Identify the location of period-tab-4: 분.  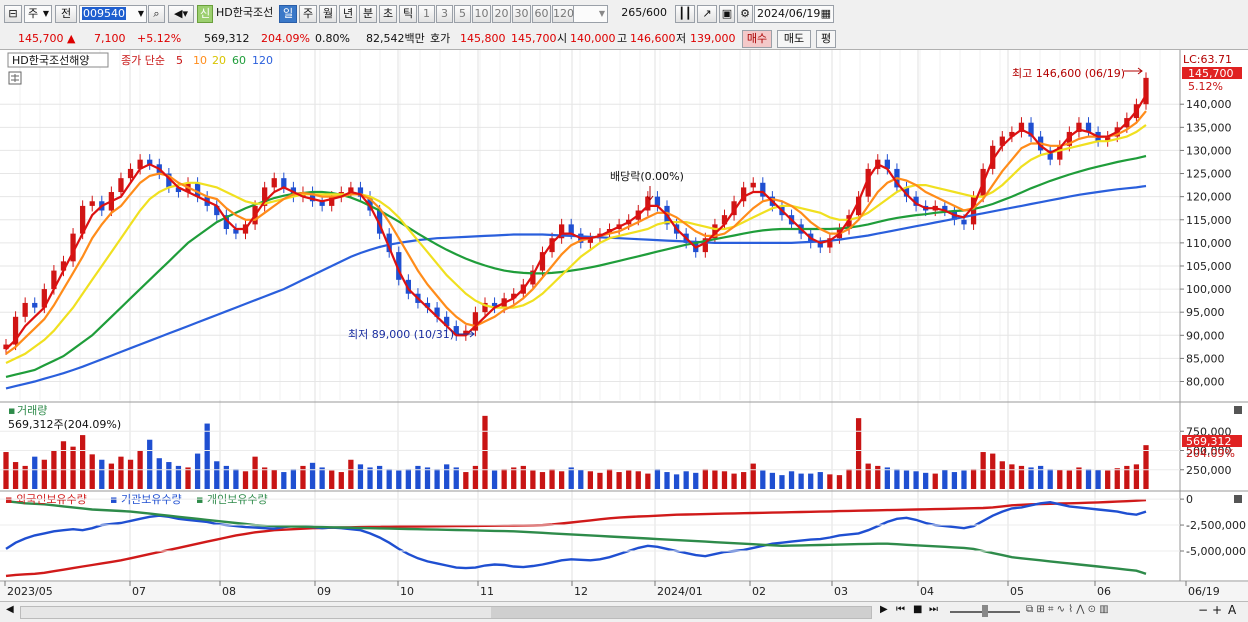
(368, 14).